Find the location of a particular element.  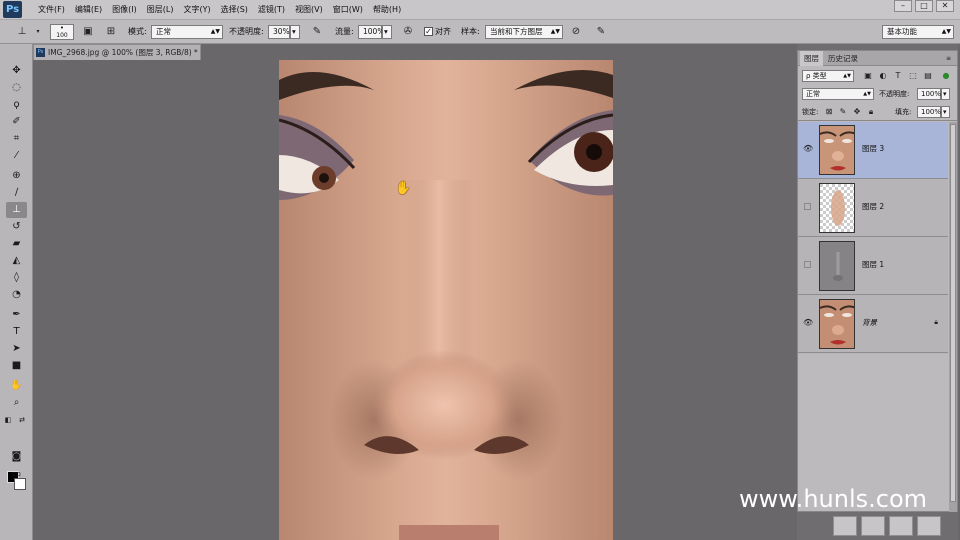

layer-opacity-dropdown: ▾ is located at coordinates (945, 94).